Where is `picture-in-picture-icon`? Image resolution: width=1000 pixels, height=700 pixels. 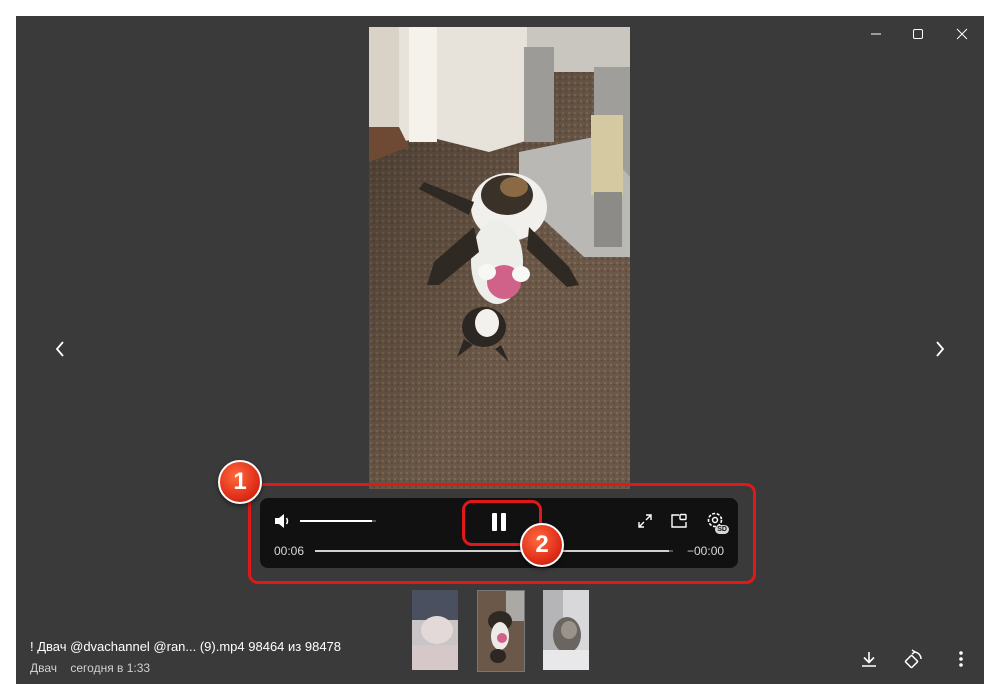 picture-in-picture-icon is located at coordinates (679, 520).